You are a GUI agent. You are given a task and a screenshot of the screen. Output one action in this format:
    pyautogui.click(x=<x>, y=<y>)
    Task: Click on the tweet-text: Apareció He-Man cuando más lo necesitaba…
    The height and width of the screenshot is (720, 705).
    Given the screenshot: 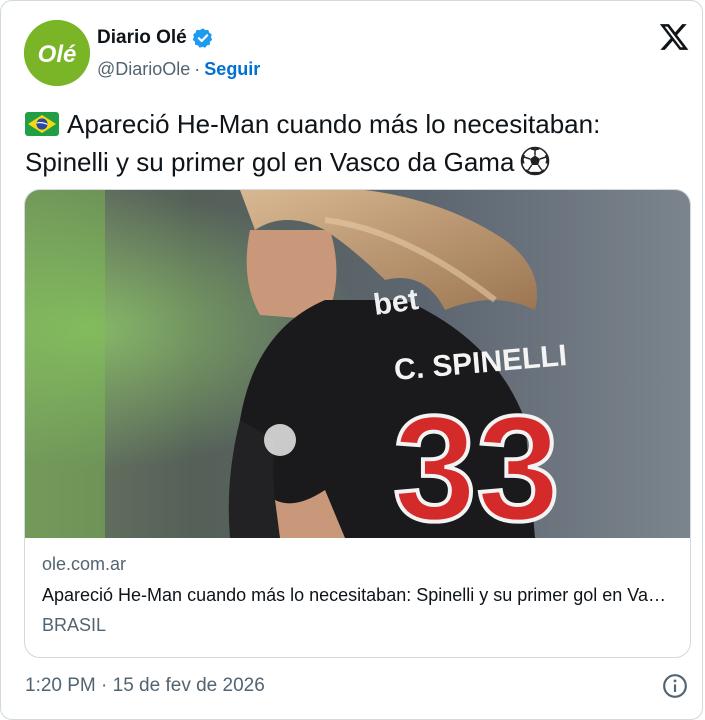 What is the action you would take?
    pyautogui.click(x=355, y=143)
    